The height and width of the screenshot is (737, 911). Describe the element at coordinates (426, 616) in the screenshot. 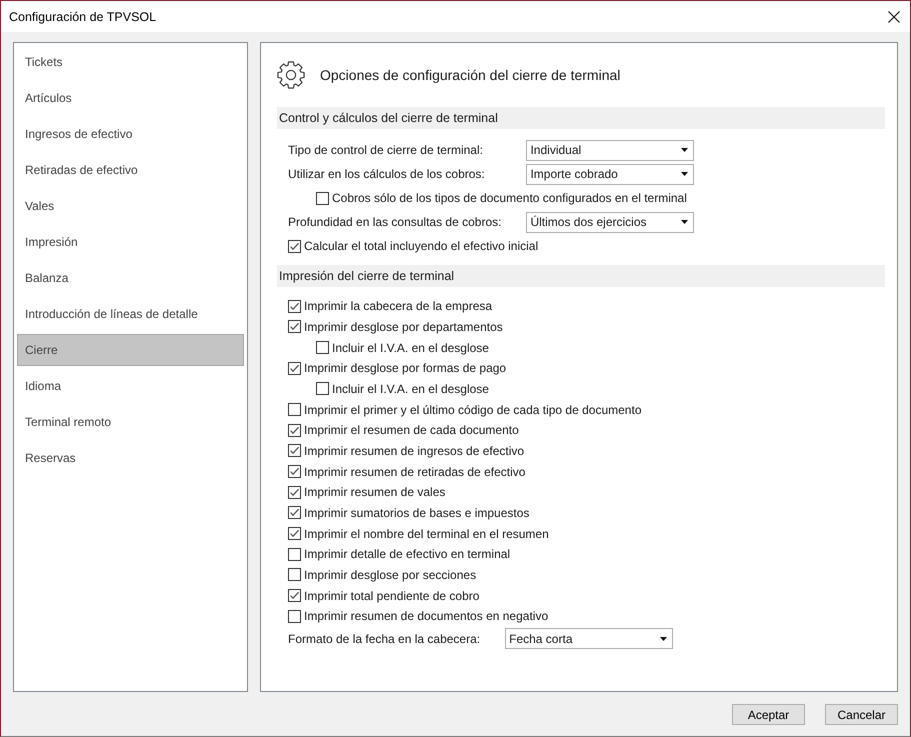

I see `checkbox-label: Imprimir resumen de documentos en negativo` at that location.